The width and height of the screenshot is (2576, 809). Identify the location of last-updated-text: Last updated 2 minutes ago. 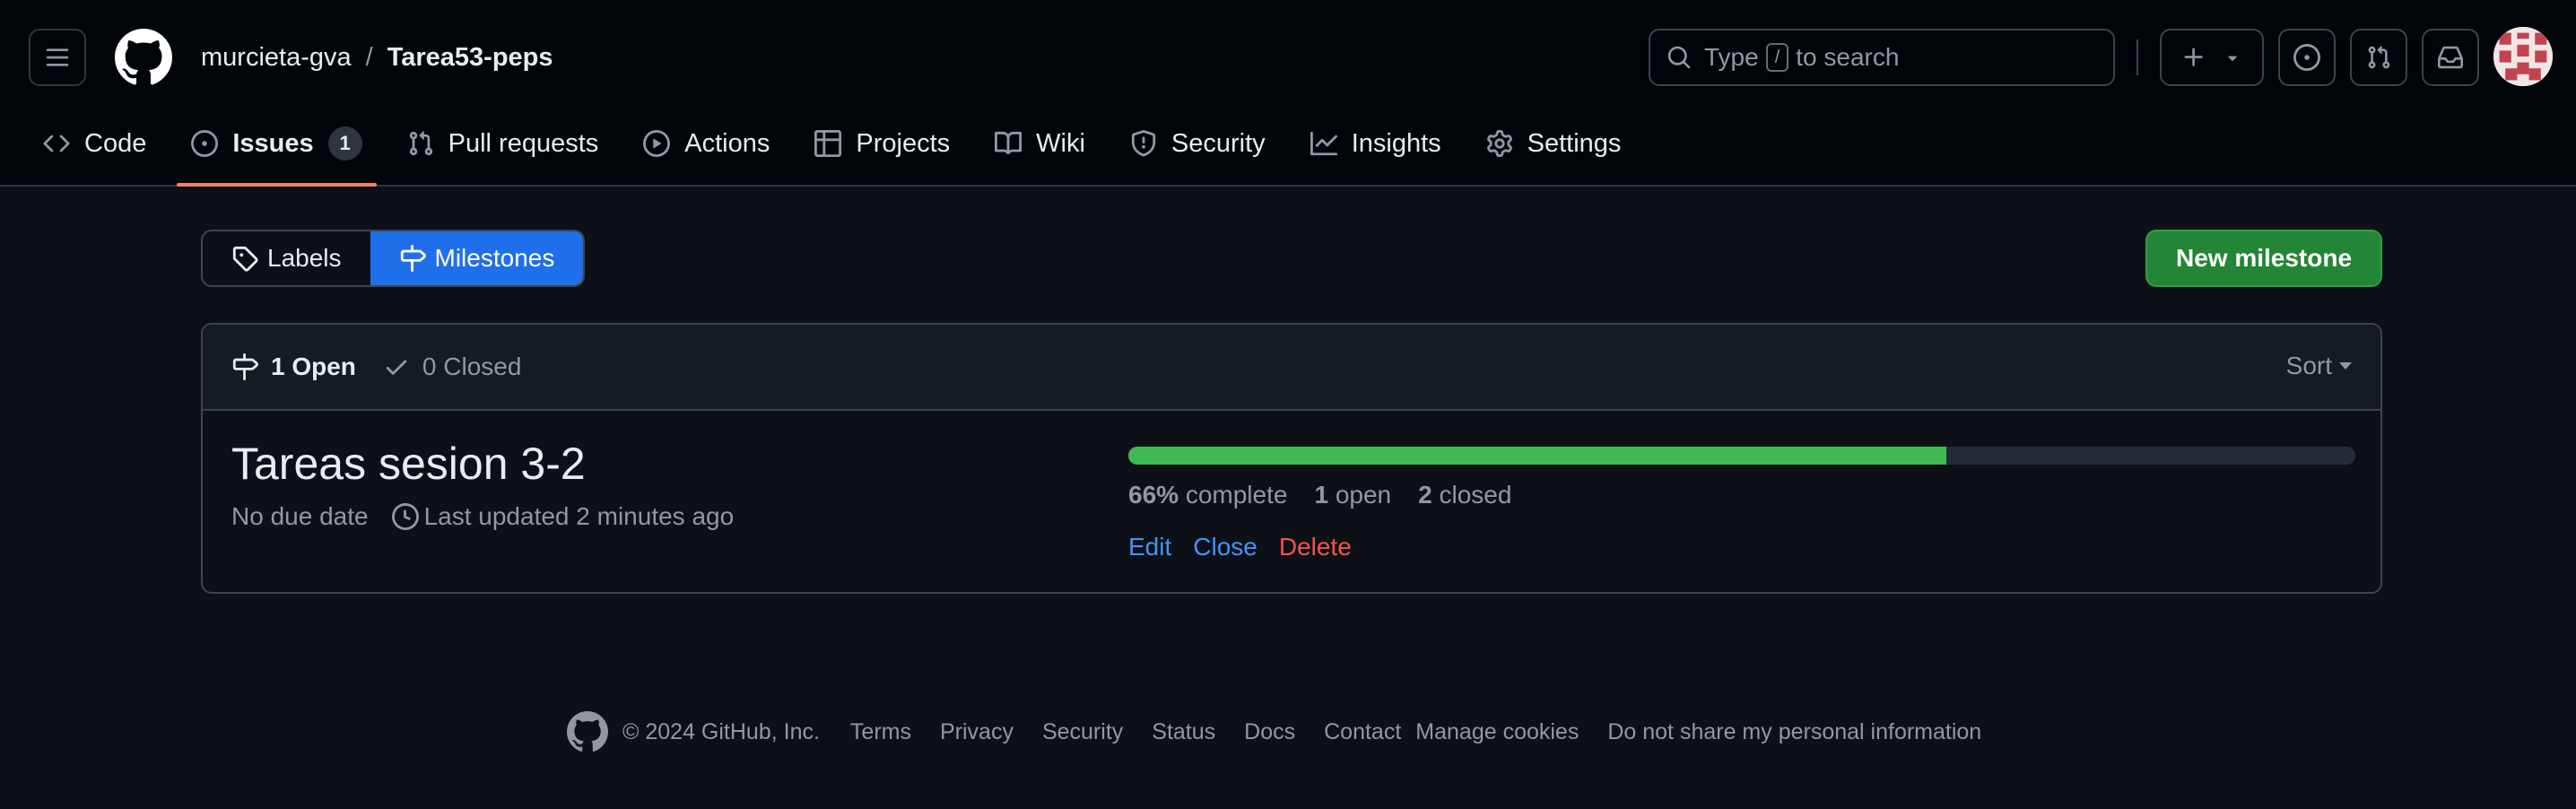
(579, 516).